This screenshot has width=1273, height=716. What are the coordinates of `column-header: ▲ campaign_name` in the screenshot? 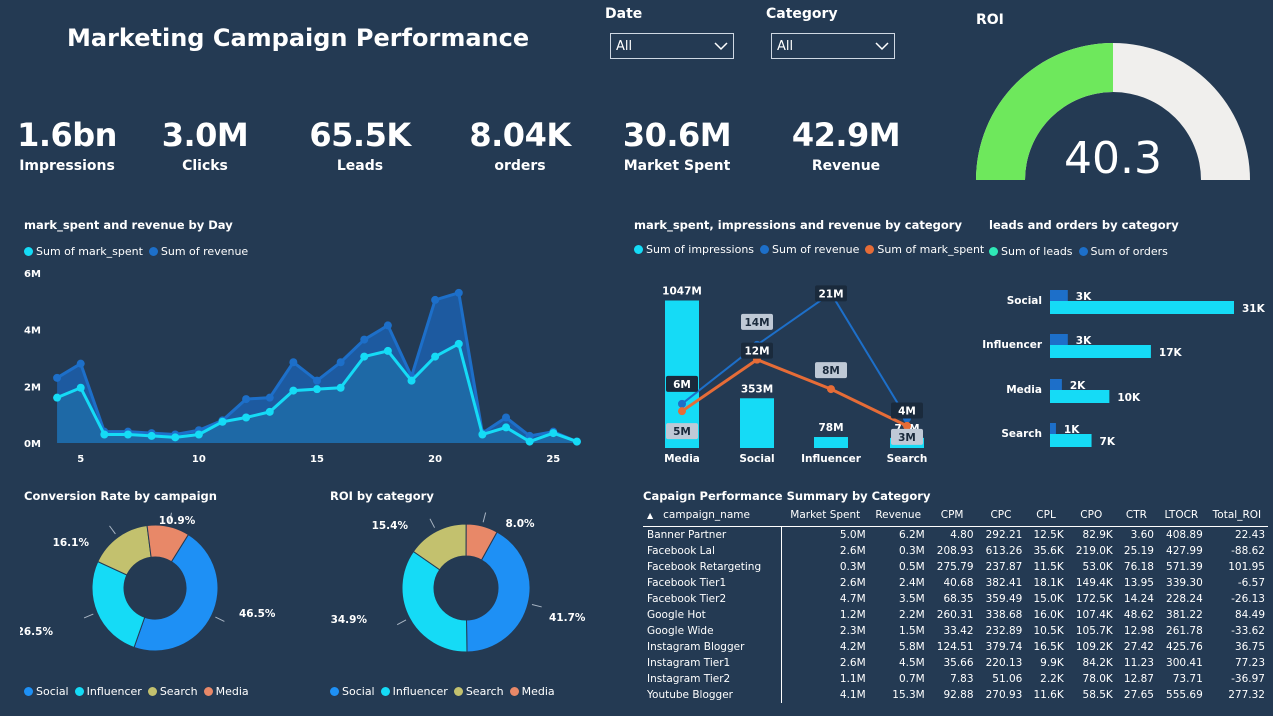 It's located at (712, 515).